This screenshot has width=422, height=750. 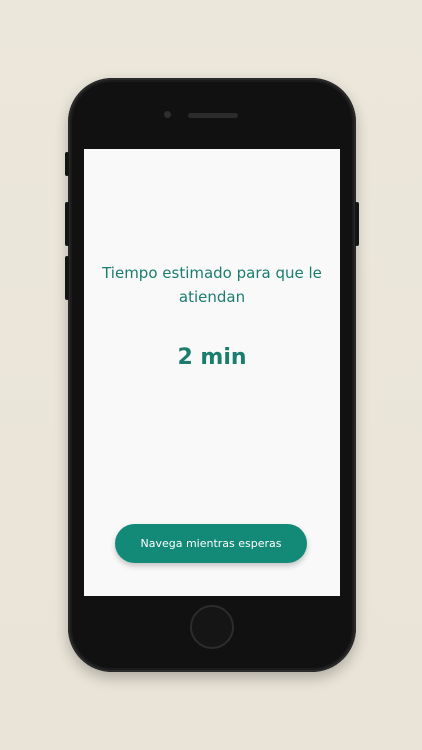 I want to click on browse-while-waiting-button: Navega mientras esperas, so click(x=211, y=543).